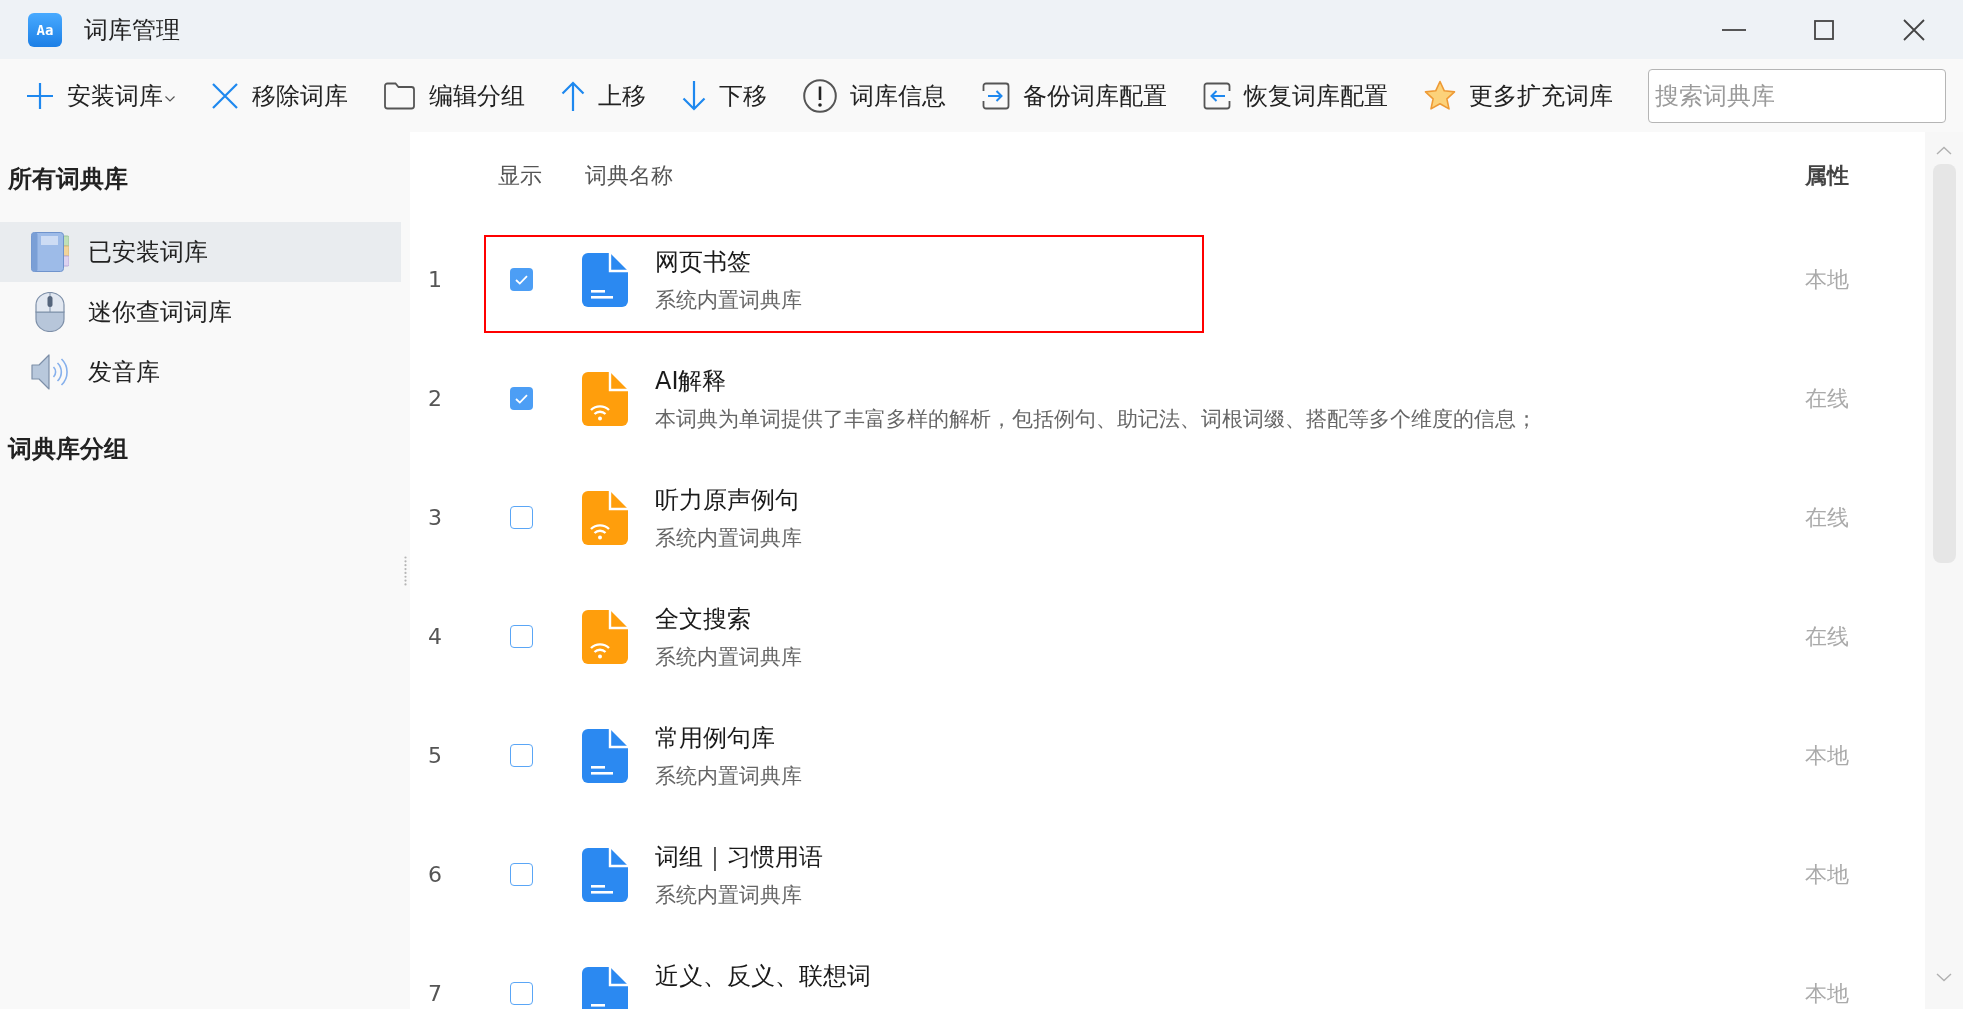 This screenshot has width=1963, height=1009. Describe the element at coordinates (1074, 95) in the screenshot. I see `toolbar-button: 备份词库配置` at that location.